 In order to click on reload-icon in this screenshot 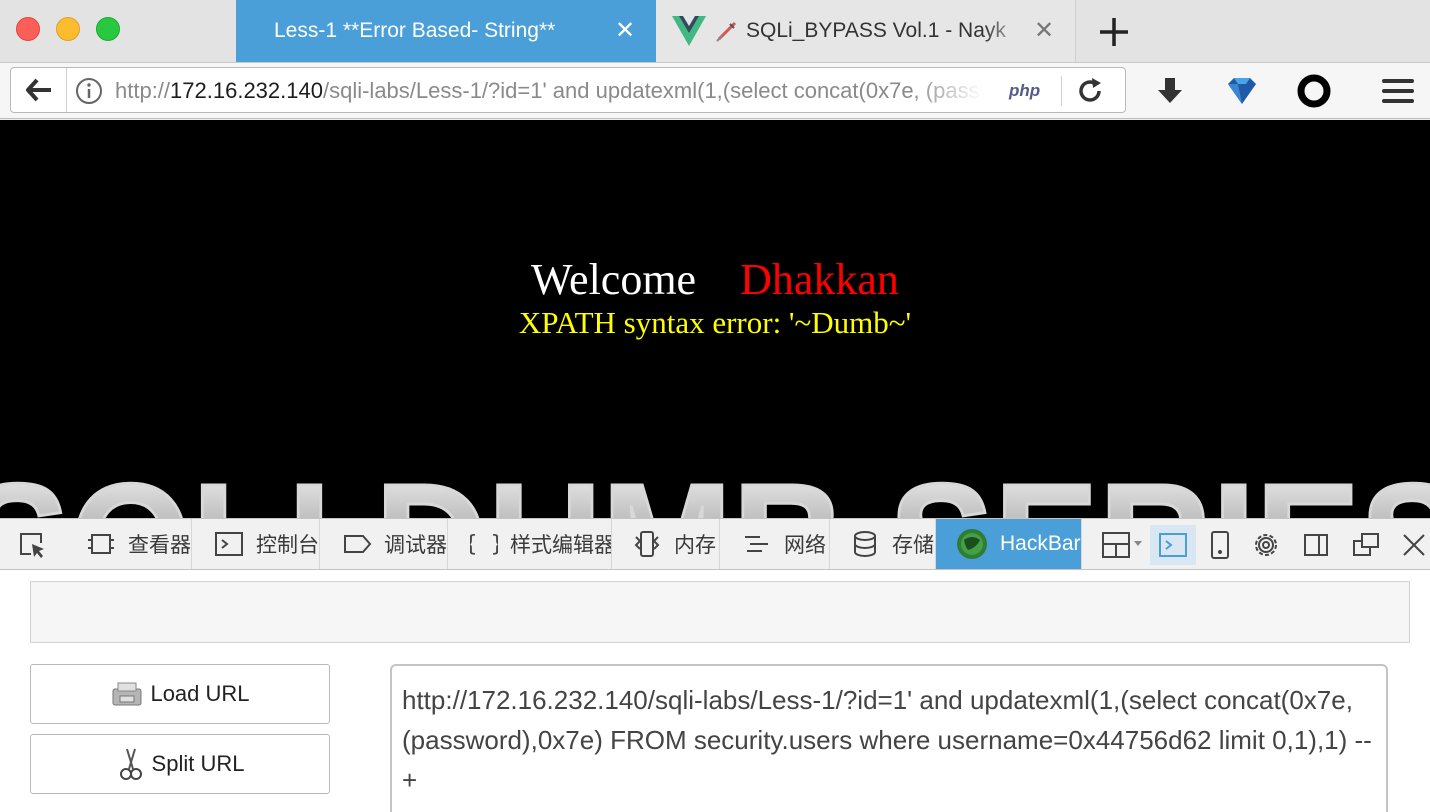, I will do `click(1090, 91)`.